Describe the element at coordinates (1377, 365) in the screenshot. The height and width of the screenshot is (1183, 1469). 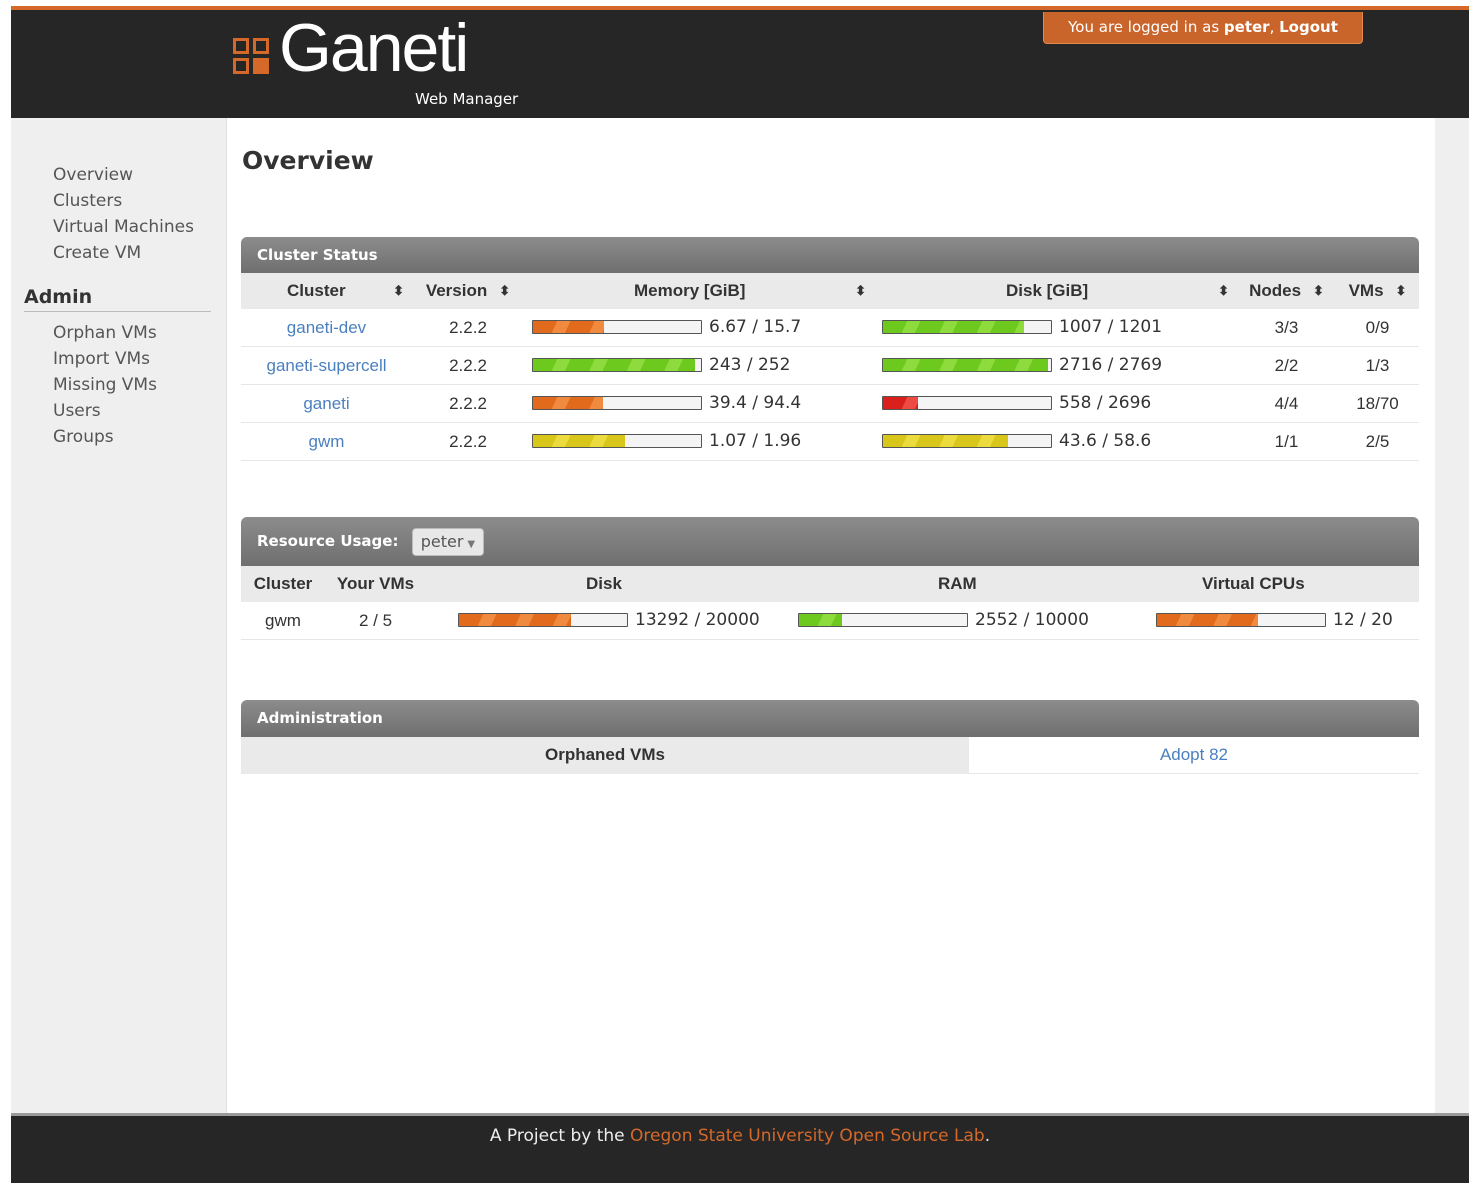
I see `cluster-vms: 1/3` at that location.